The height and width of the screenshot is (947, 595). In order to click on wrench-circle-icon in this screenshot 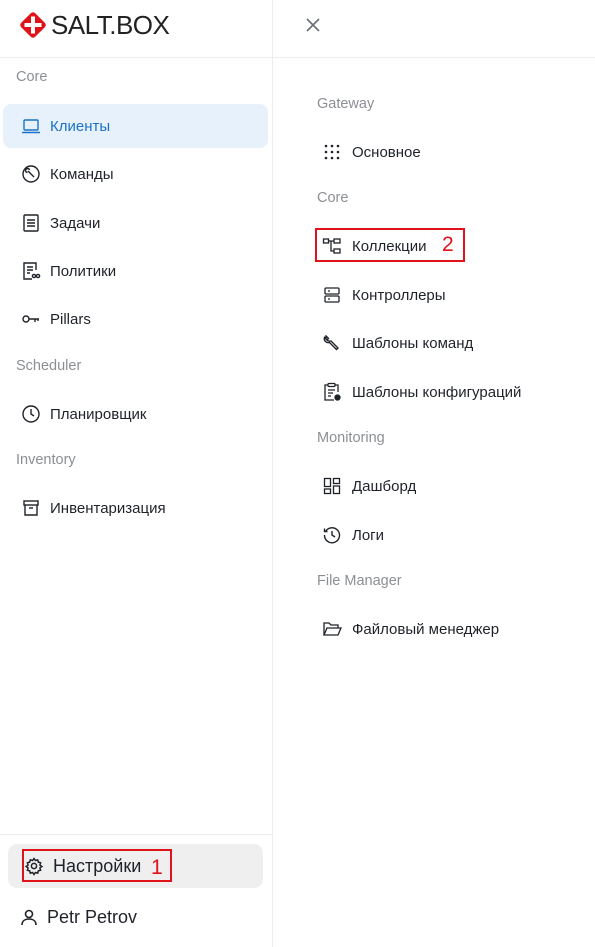, I will do `click(31, 174)`.